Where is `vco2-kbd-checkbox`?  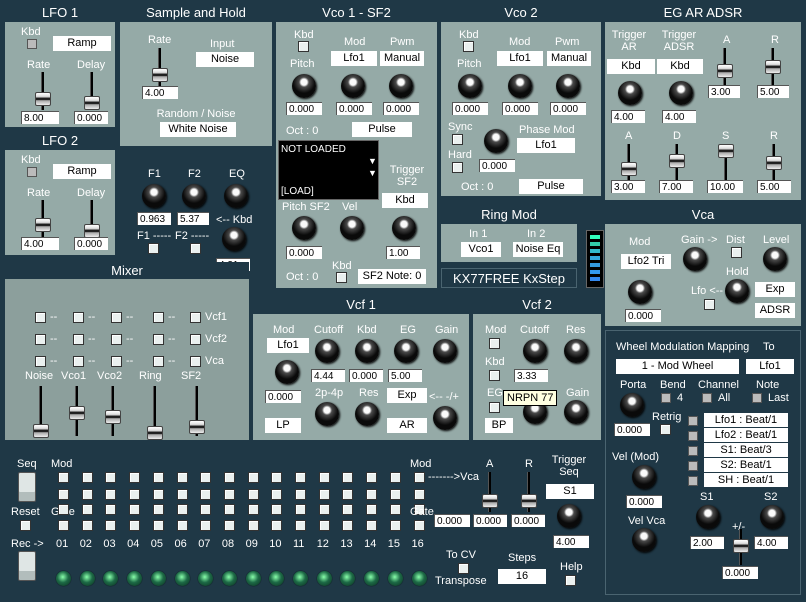
vco2-kbd-checkbox is located at coordinates (468, 46).